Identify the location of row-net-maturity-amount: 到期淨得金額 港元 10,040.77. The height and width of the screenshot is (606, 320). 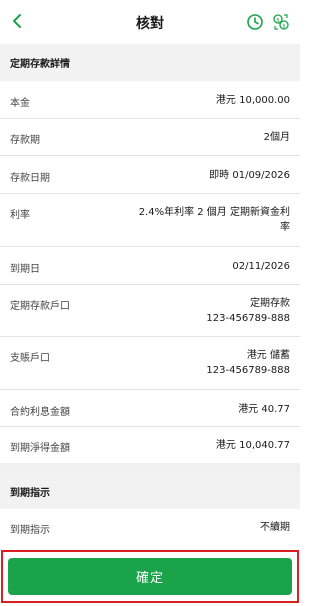
(150, 445).